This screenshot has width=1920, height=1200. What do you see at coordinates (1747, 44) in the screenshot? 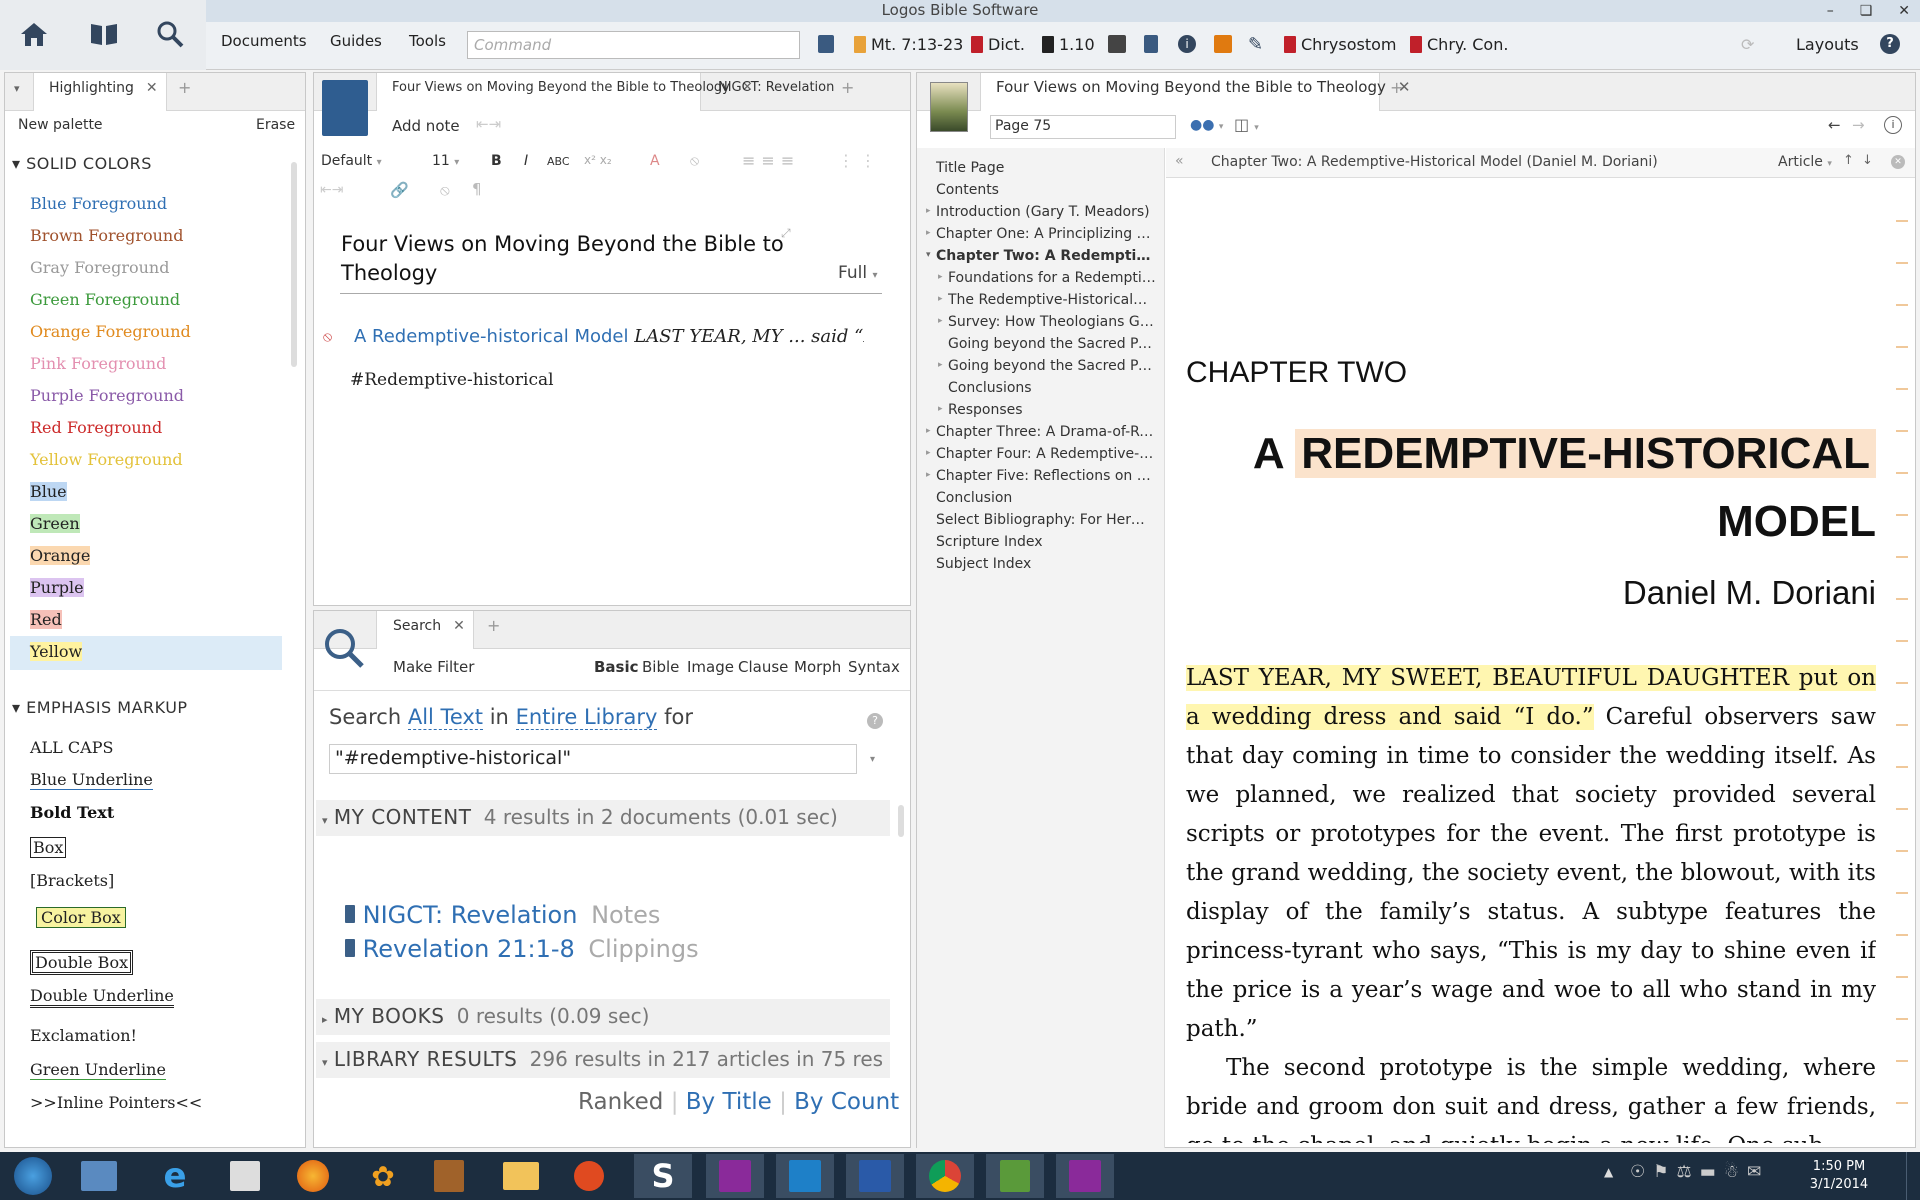
I see `sync-icon: ⟳` at bounding box center [1747, 44].